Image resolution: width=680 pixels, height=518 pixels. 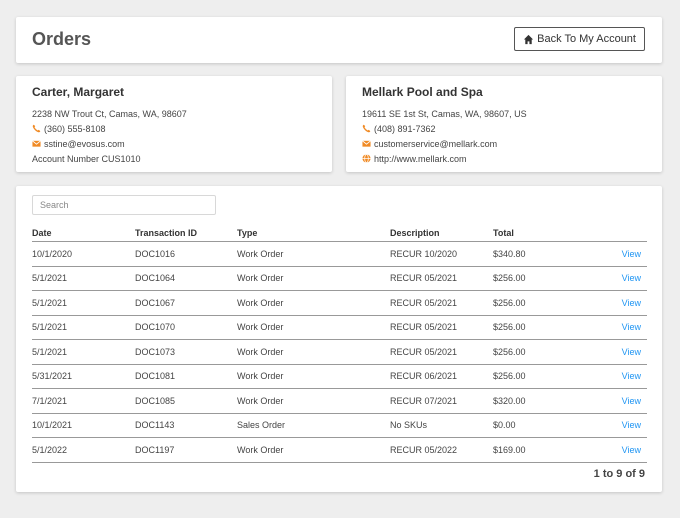 What do you see at coordinates (83, 401) in the screenshot?
I see `row-date: 7/1/2021` at bounding box center [83, 401].